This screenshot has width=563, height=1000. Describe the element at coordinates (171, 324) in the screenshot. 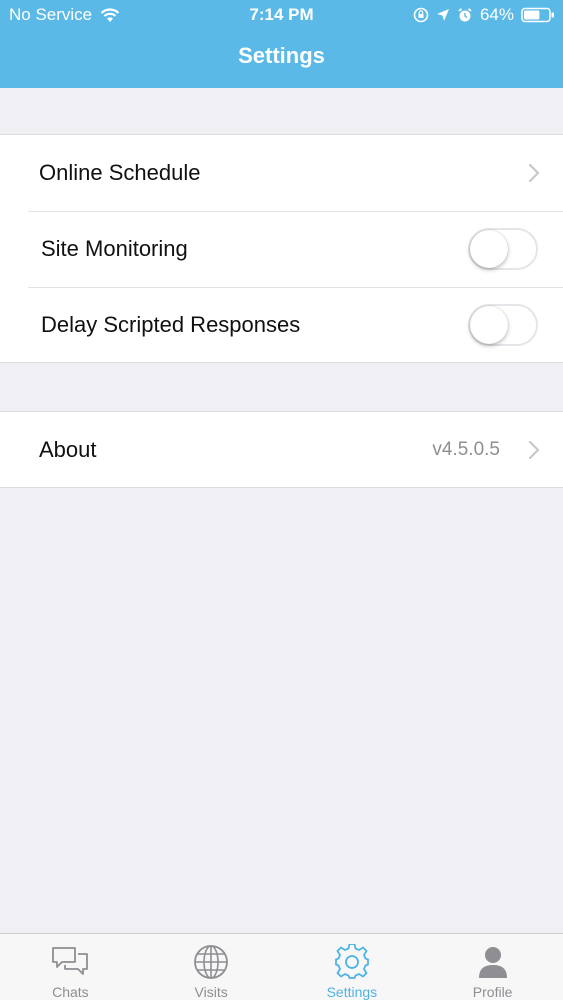

I see `delay-scripted-responses-label: Delay Scripted Responses` at that location.